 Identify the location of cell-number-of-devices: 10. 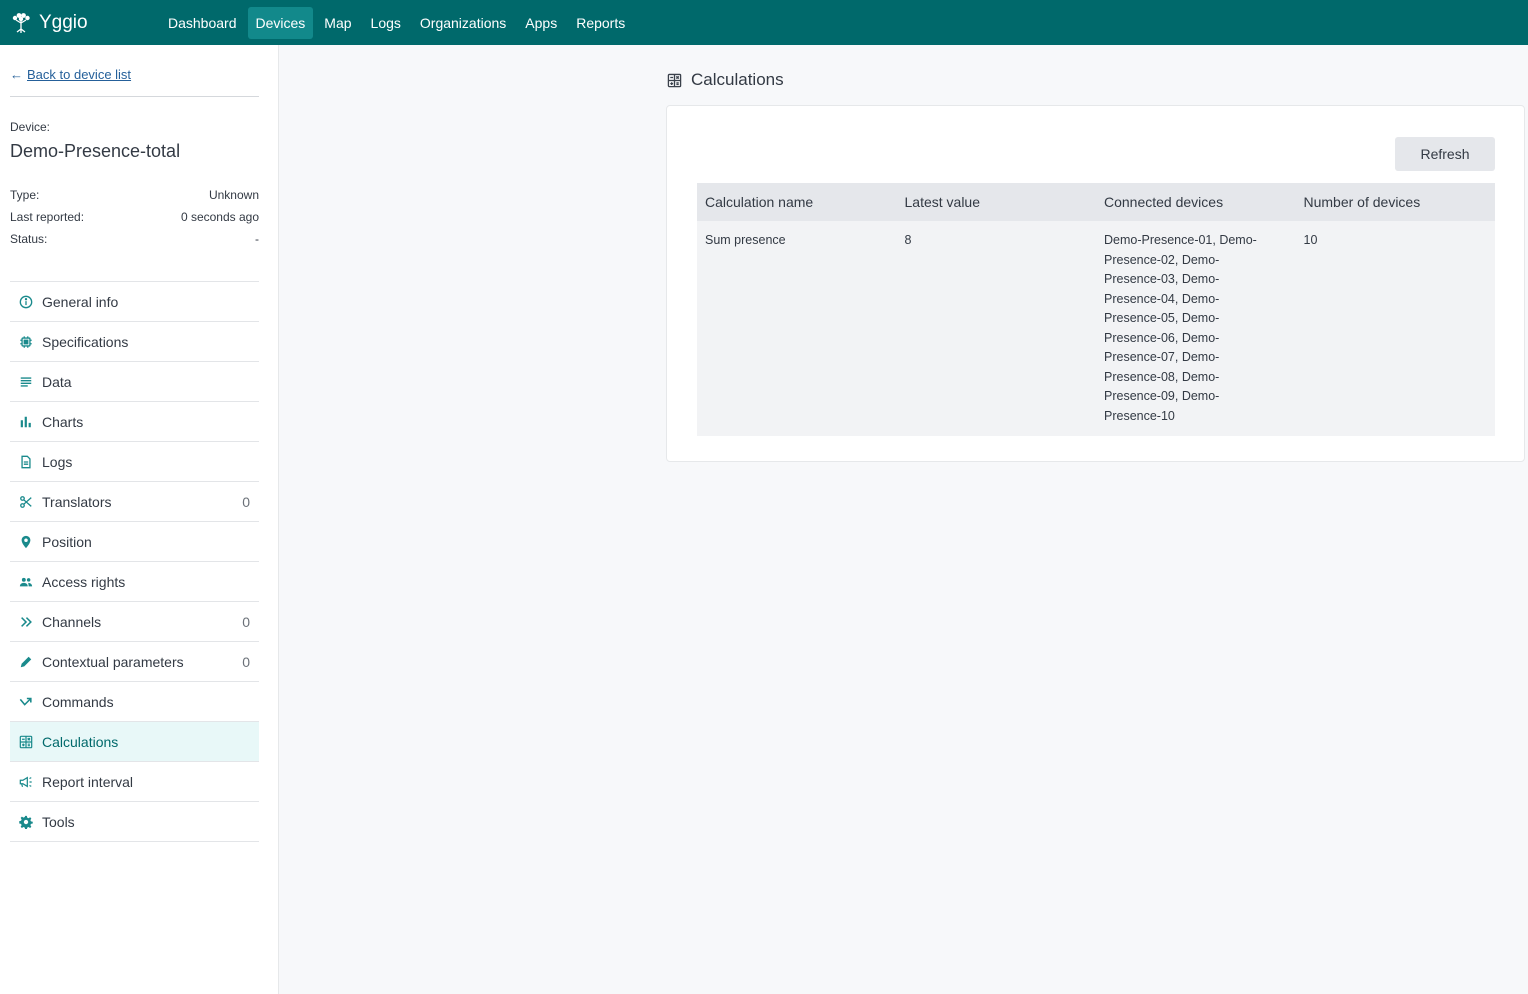
(1310, 240).